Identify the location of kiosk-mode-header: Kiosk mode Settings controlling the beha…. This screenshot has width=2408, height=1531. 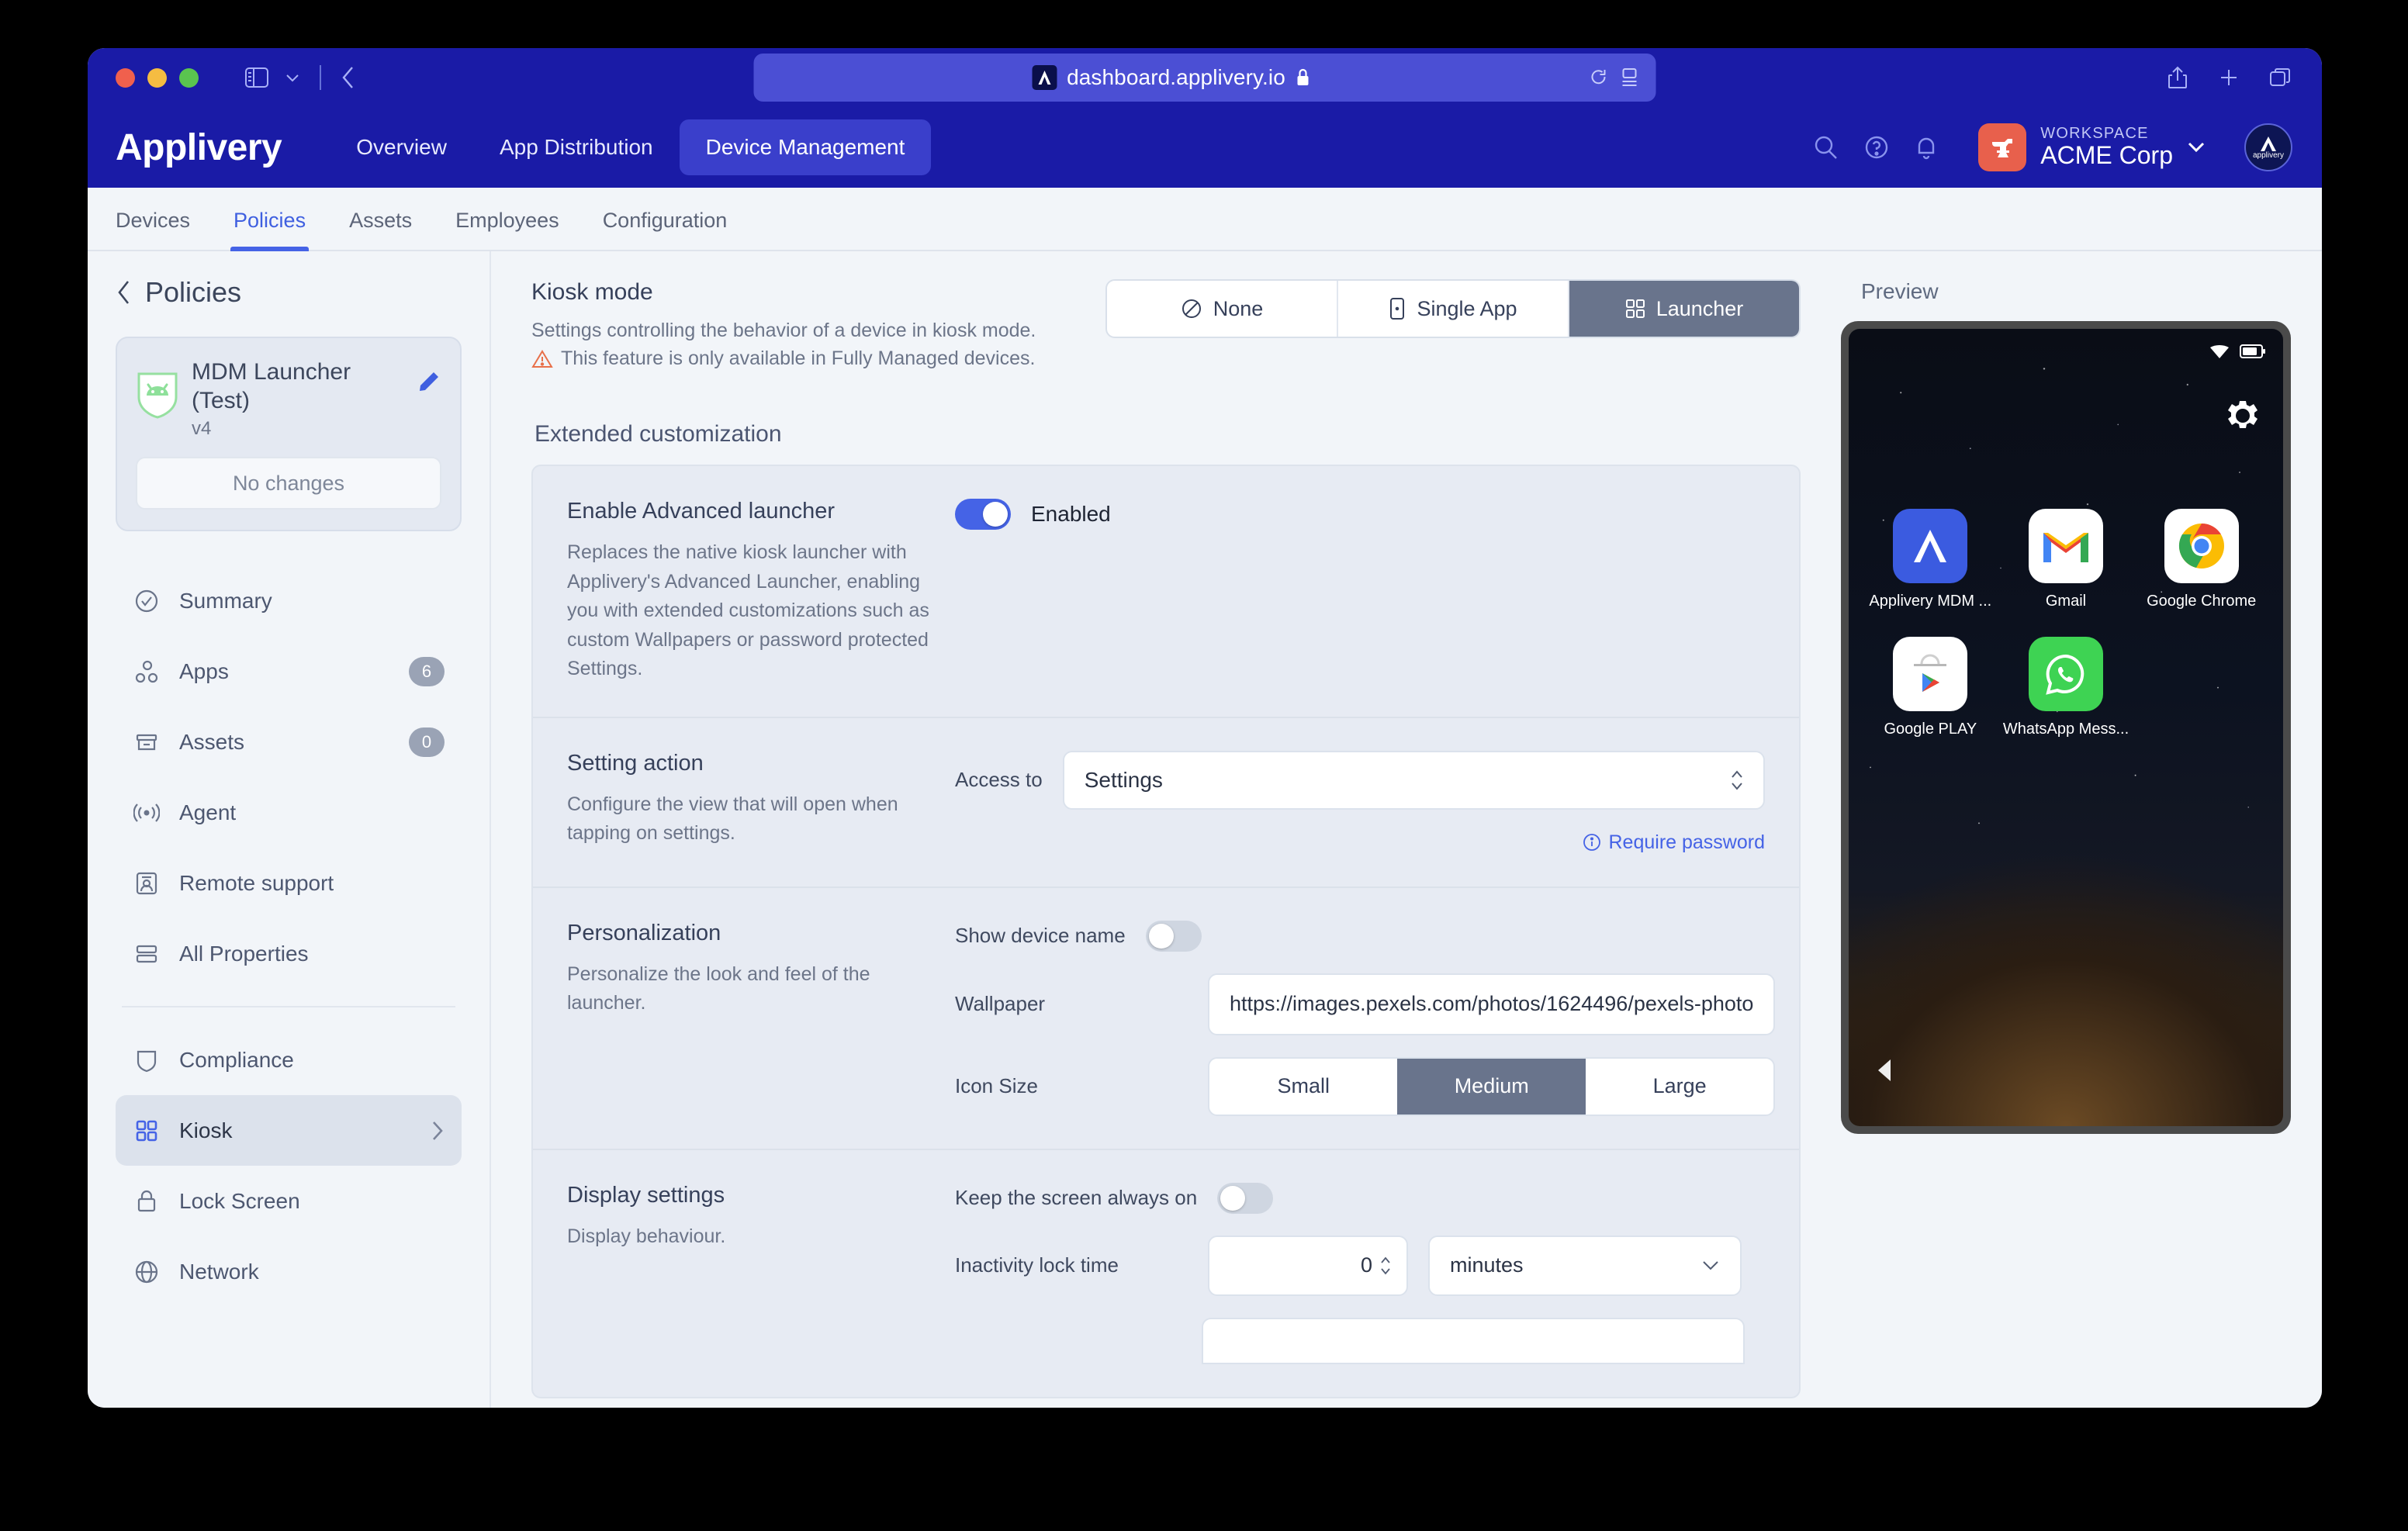
(1166, 324).